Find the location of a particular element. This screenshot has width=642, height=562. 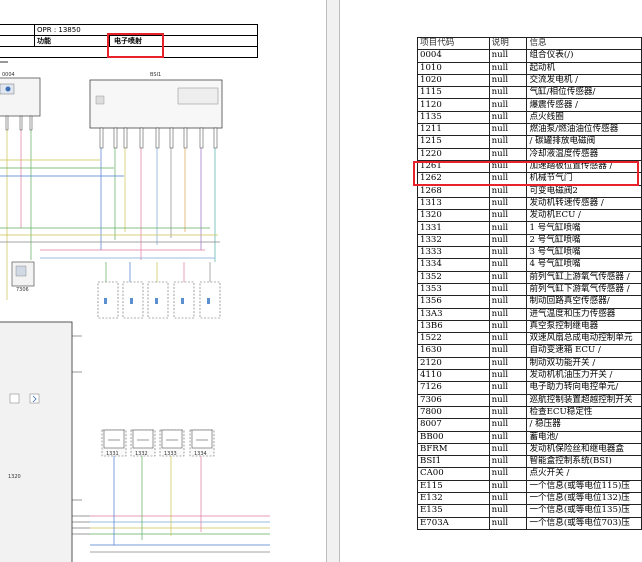

cell-code: 1010 is located at coordinates (453, 68).